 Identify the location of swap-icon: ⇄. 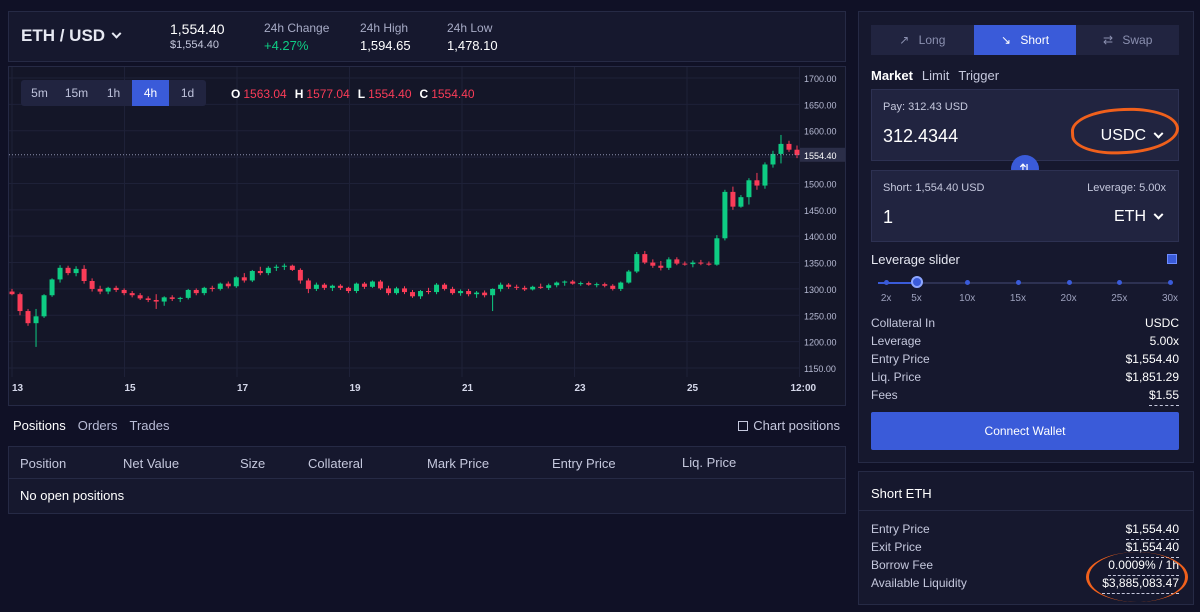
(1109, 40).